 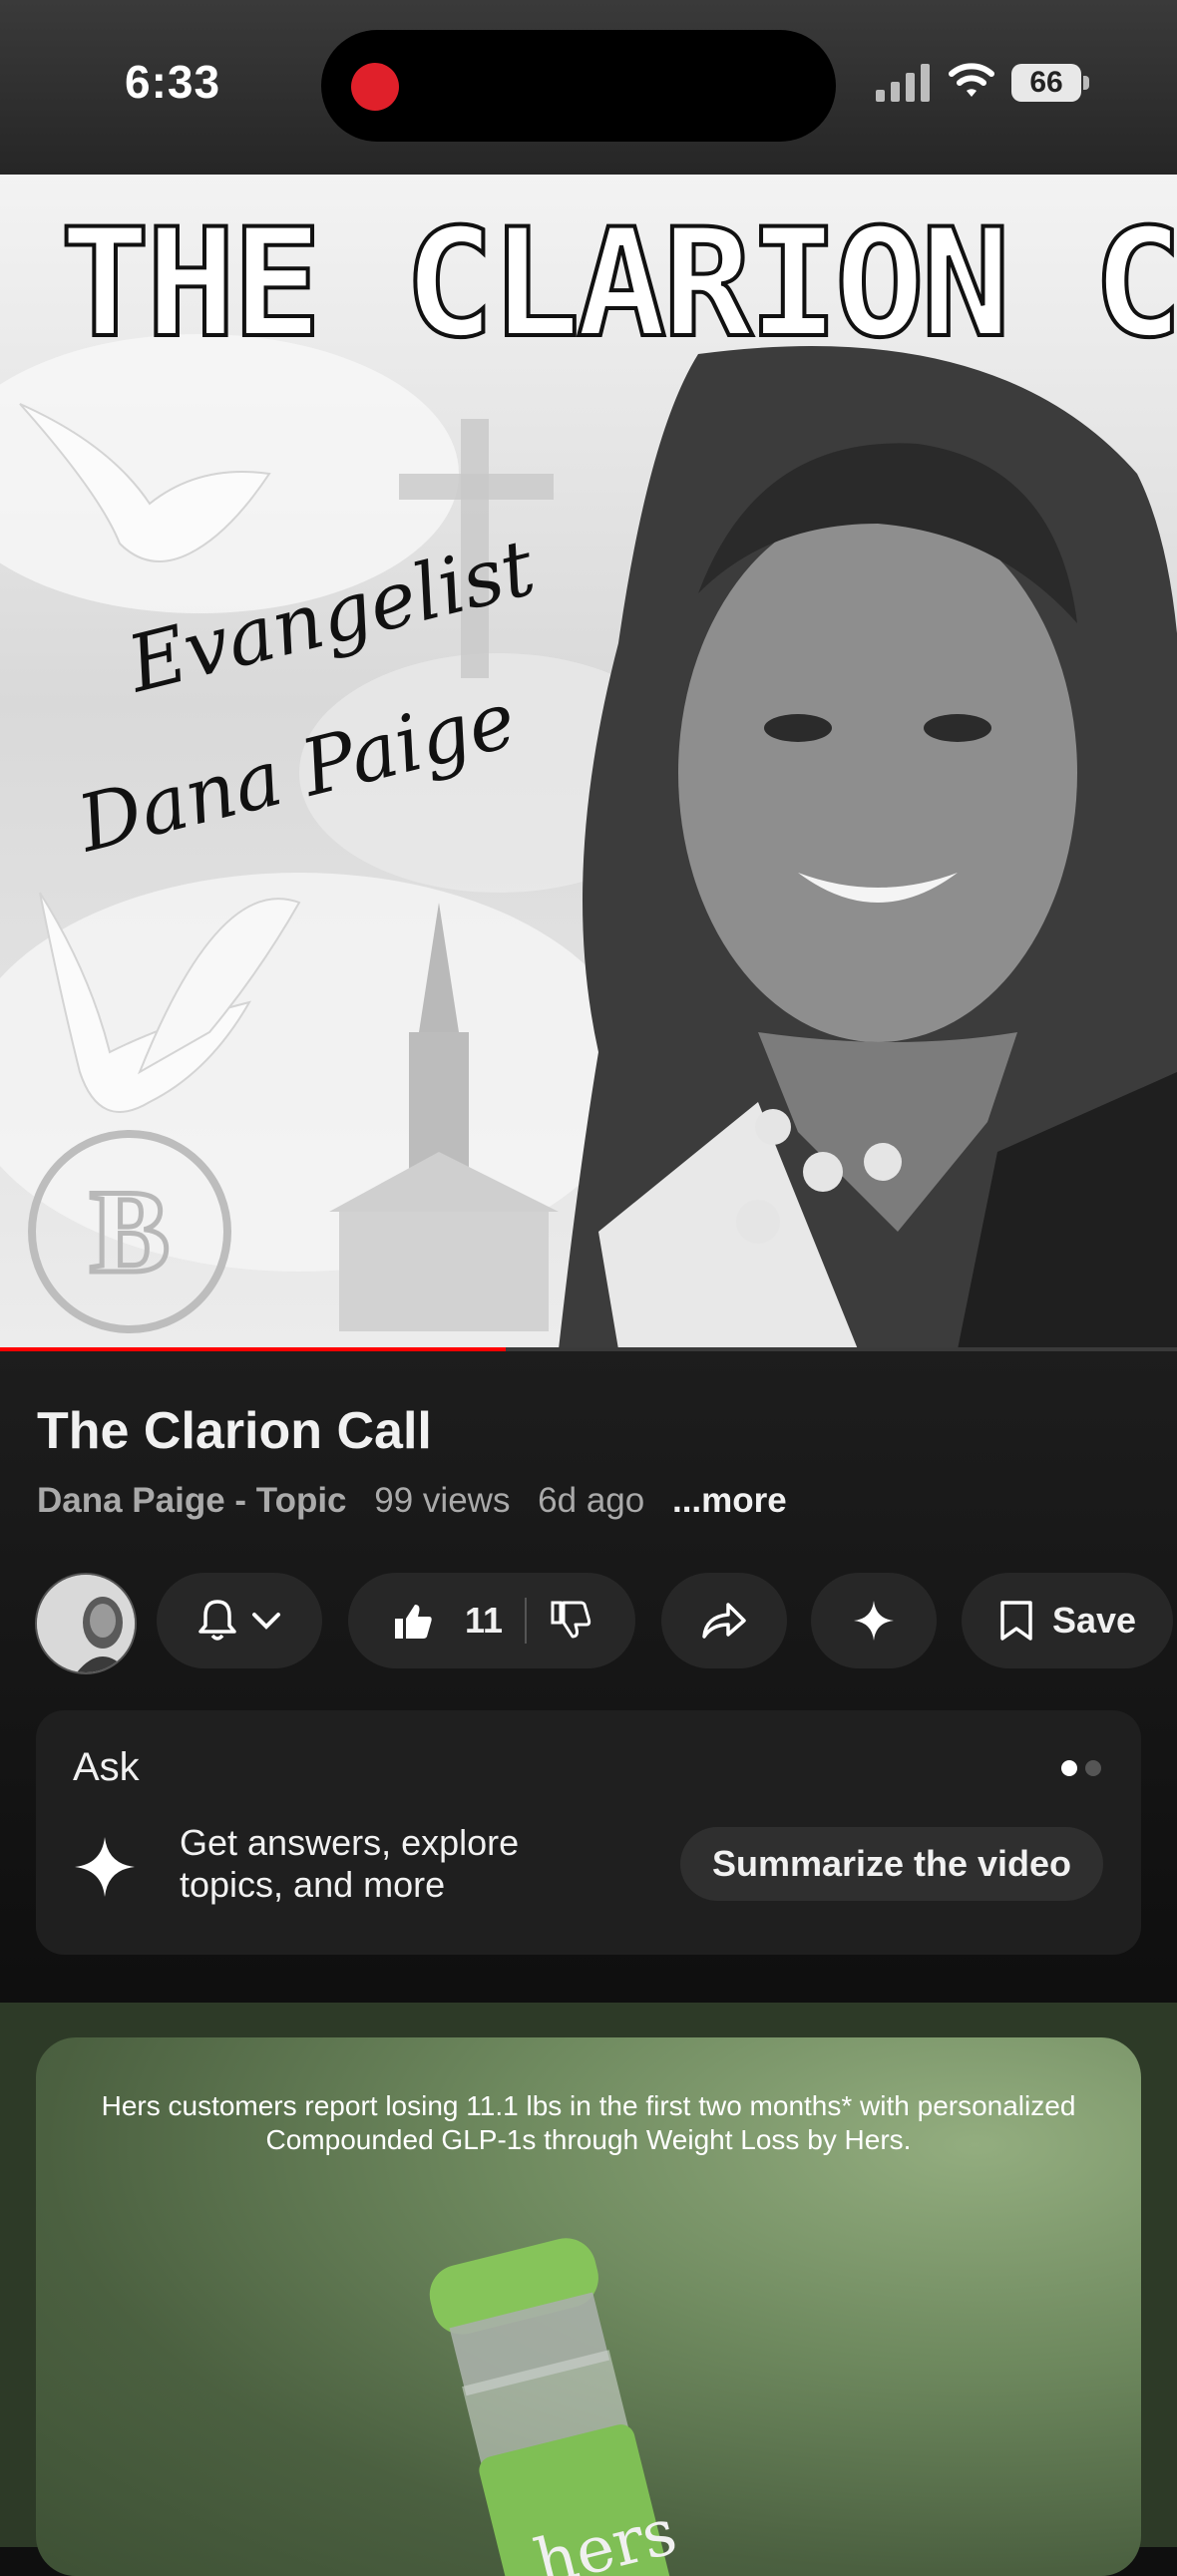 I want to click on like-icon, so click(x=413, y=1621).